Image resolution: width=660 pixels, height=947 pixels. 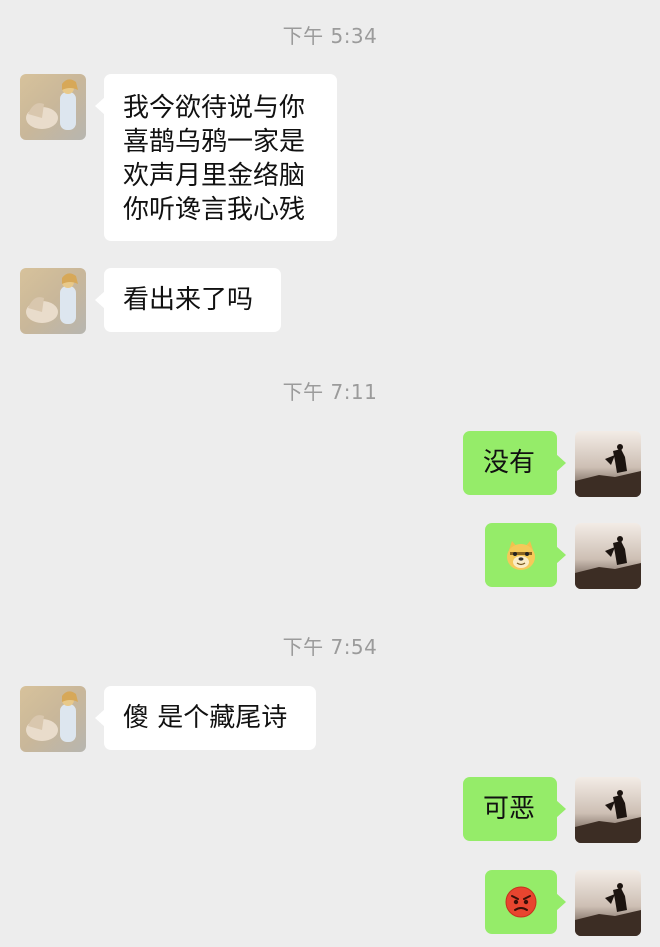 I want to click on incoming-message-bubble: 我今欲待说与你 喜鹊乌鸦一家是 欢声月里金络脑 你听谗言我心残, so click(x=216, y=157).